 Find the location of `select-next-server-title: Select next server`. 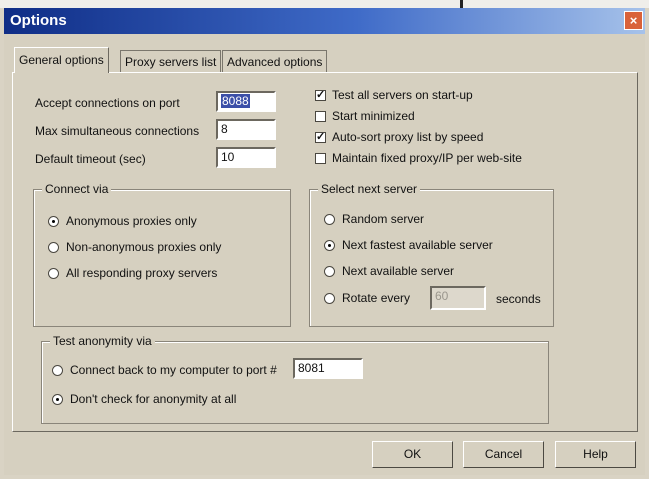

select-next-server-title: Select next server is located at coordinates (369, 189).